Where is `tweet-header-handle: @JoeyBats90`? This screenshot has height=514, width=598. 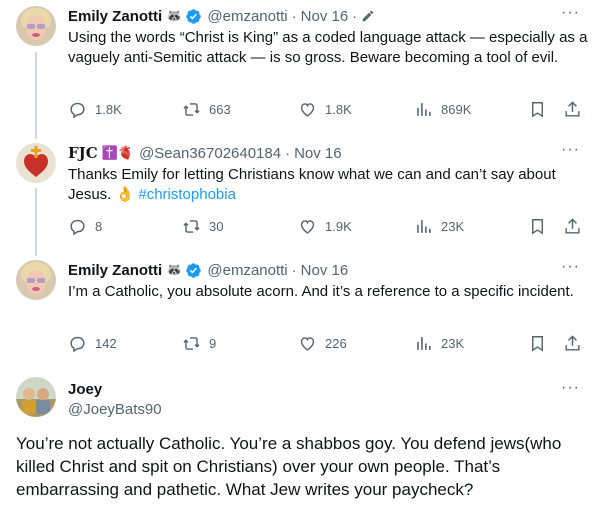
tweet-header-handle: @JoeyBats90 is located at coordinates (115, 409).